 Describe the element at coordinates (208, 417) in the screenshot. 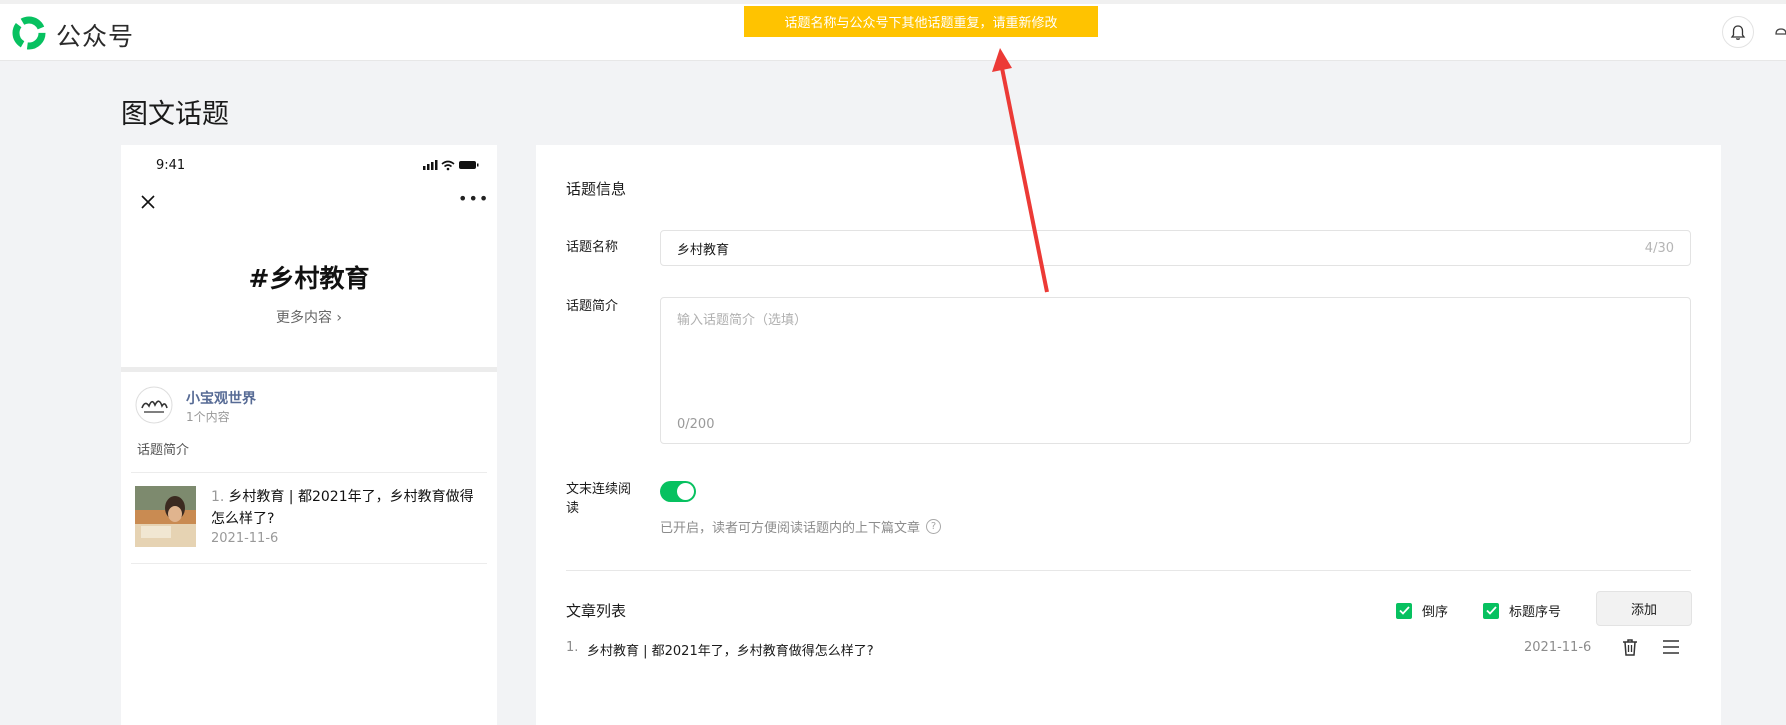

I see `account-content-count: 1个内容` at that location.